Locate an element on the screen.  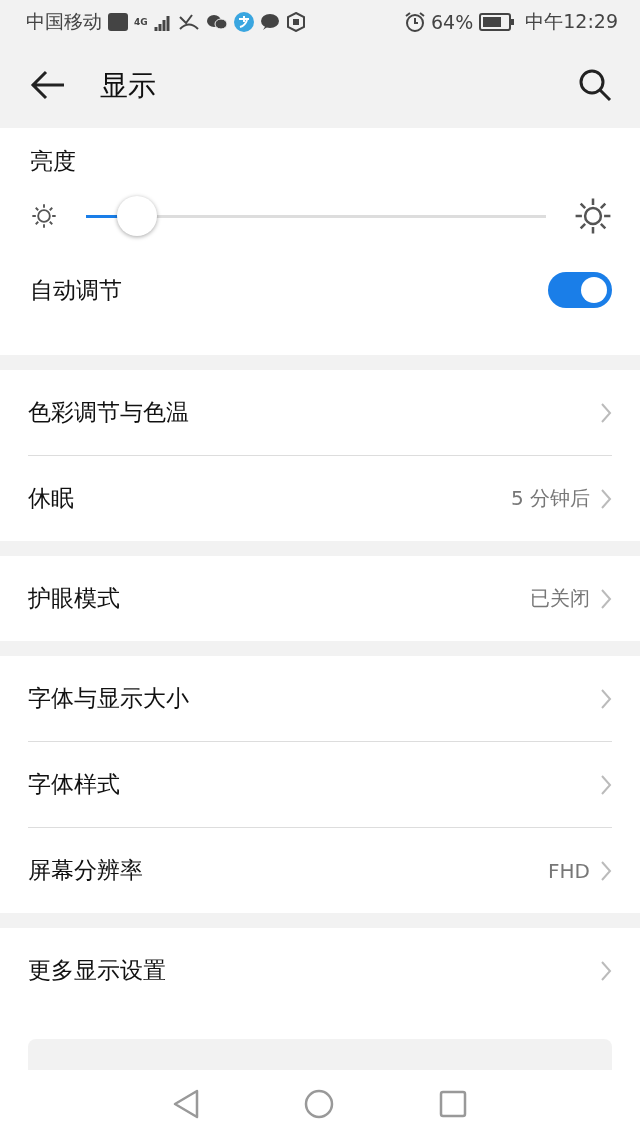
signal-icon is located at coordinates (162, 22).